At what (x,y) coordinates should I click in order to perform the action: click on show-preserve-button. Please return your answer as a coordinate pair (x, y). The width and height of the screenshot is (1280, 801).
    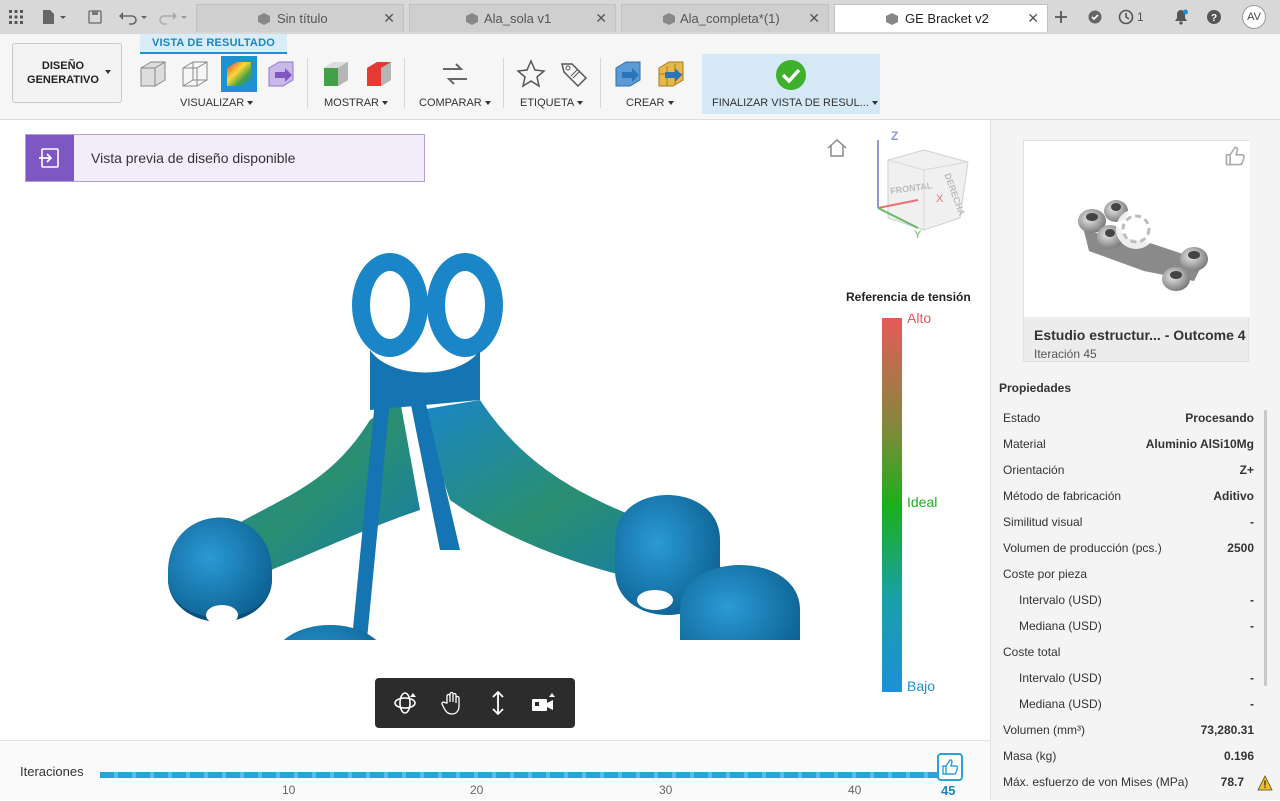
    Looking at the image, I should click on (336, 74).